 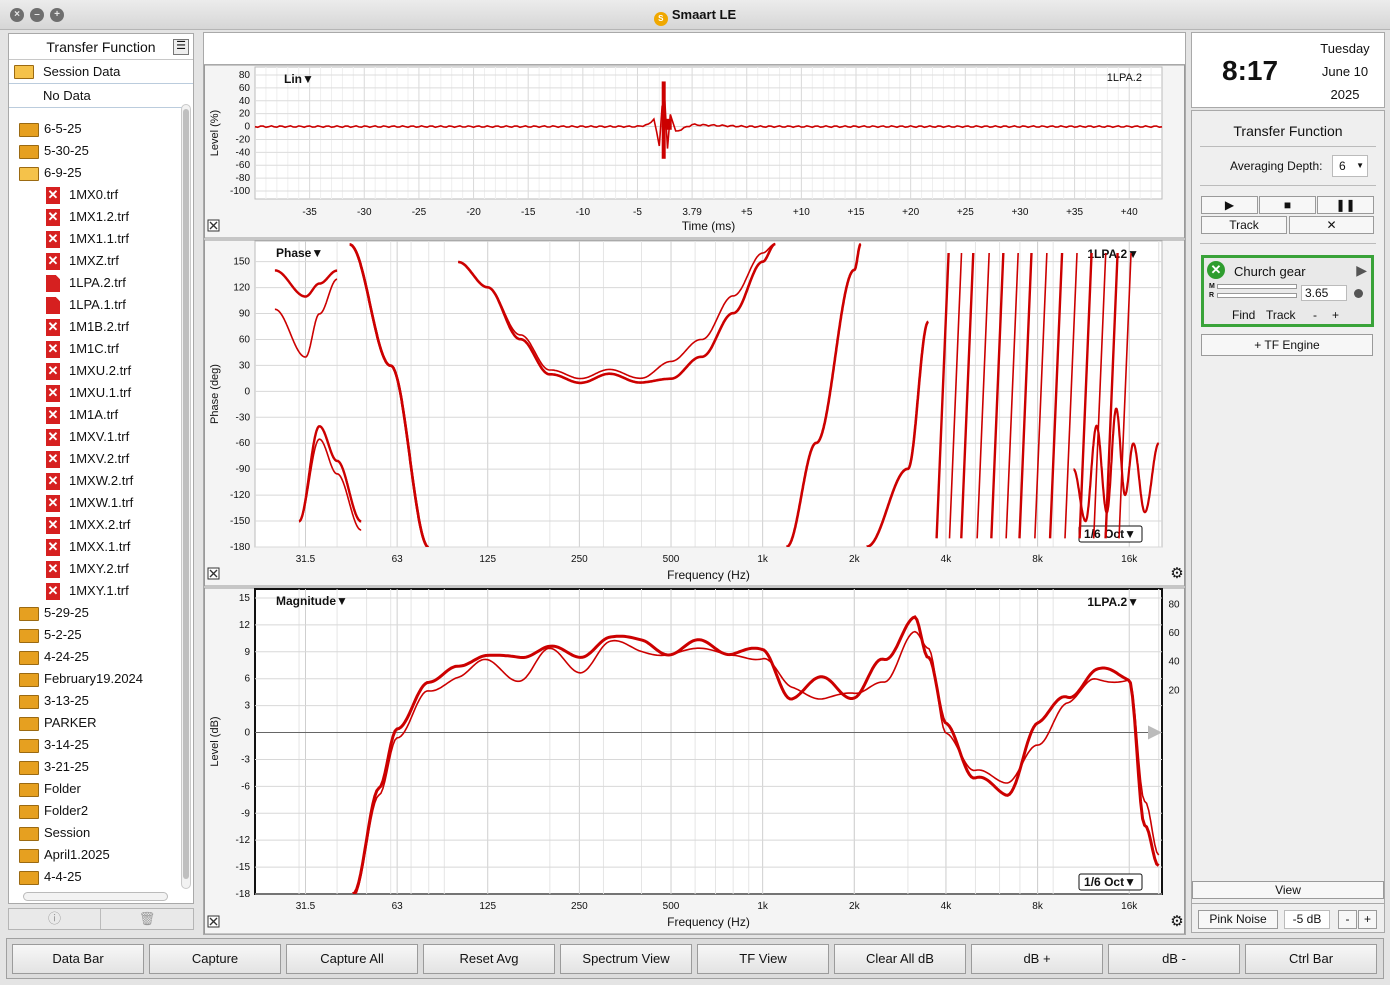 What do you see at coordinates (95, 195) in the screenshot?
I see `file-item: ✕ 1MX0.trf` at bounding box center [95, 195].